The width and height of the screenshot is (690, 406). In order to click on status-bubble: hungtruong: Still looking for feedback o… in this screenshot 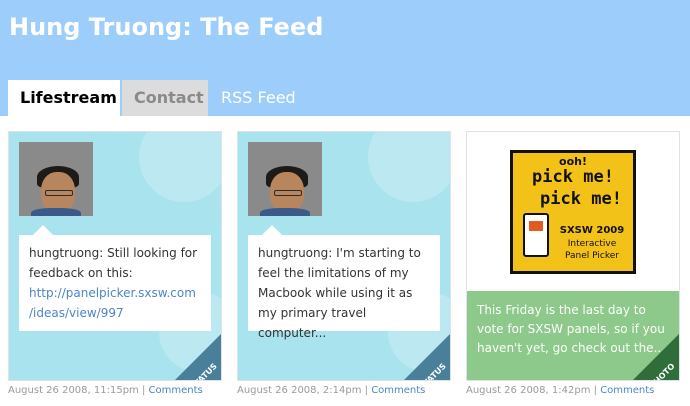, I will do `click(115, 278)`.